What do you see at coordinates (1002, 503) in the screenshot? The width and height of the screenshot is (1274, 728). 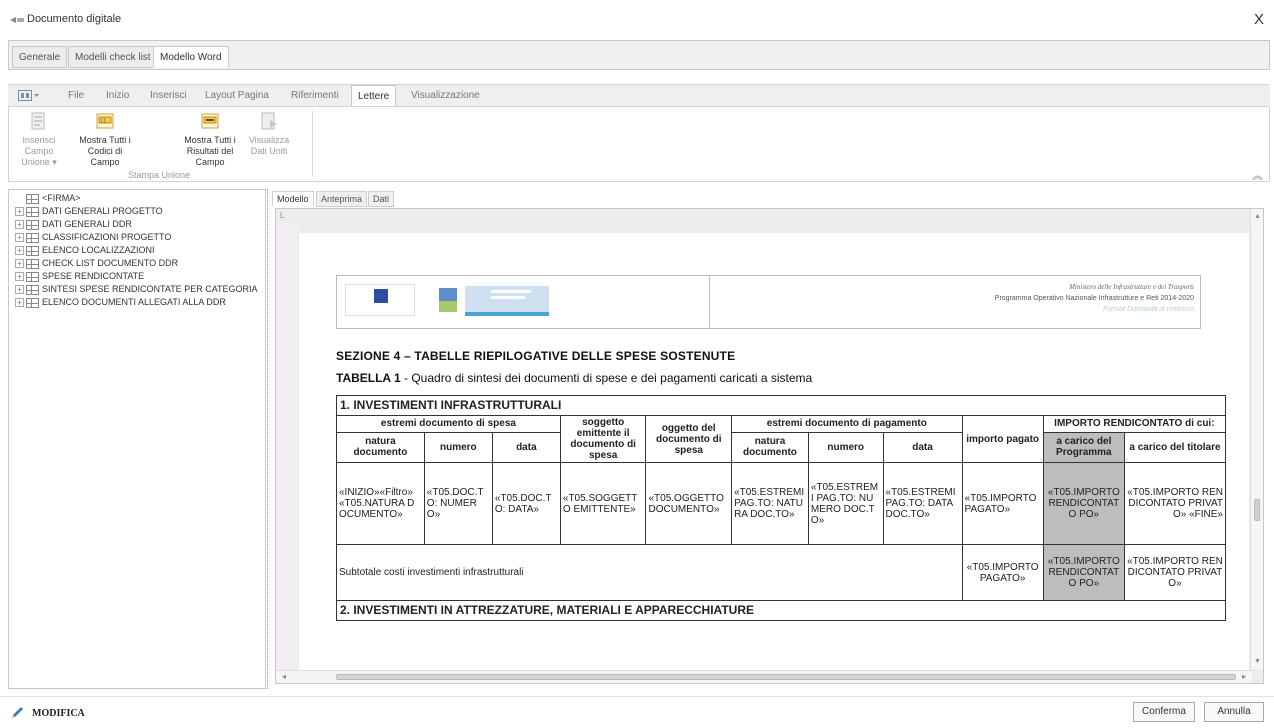 I see `cell-importo: «T05.IMPORTO PAGATO»` at bounding box center [1002, 503].